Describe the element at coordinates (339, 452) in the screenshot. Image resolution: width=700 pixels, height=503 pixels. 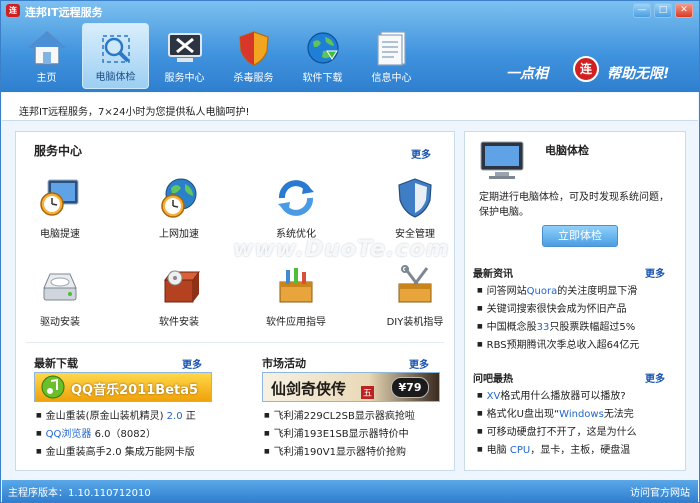
I see `list-item: 飞利浦190V1显示器特价抢购` at that location.